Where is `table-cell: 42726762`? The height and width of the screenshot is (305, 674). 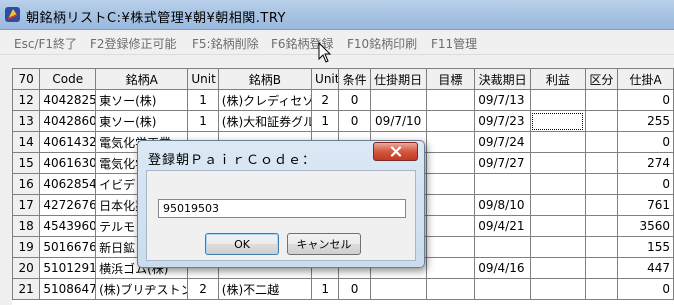 table-cell: 42726762 is located at coordinates (68, 205).